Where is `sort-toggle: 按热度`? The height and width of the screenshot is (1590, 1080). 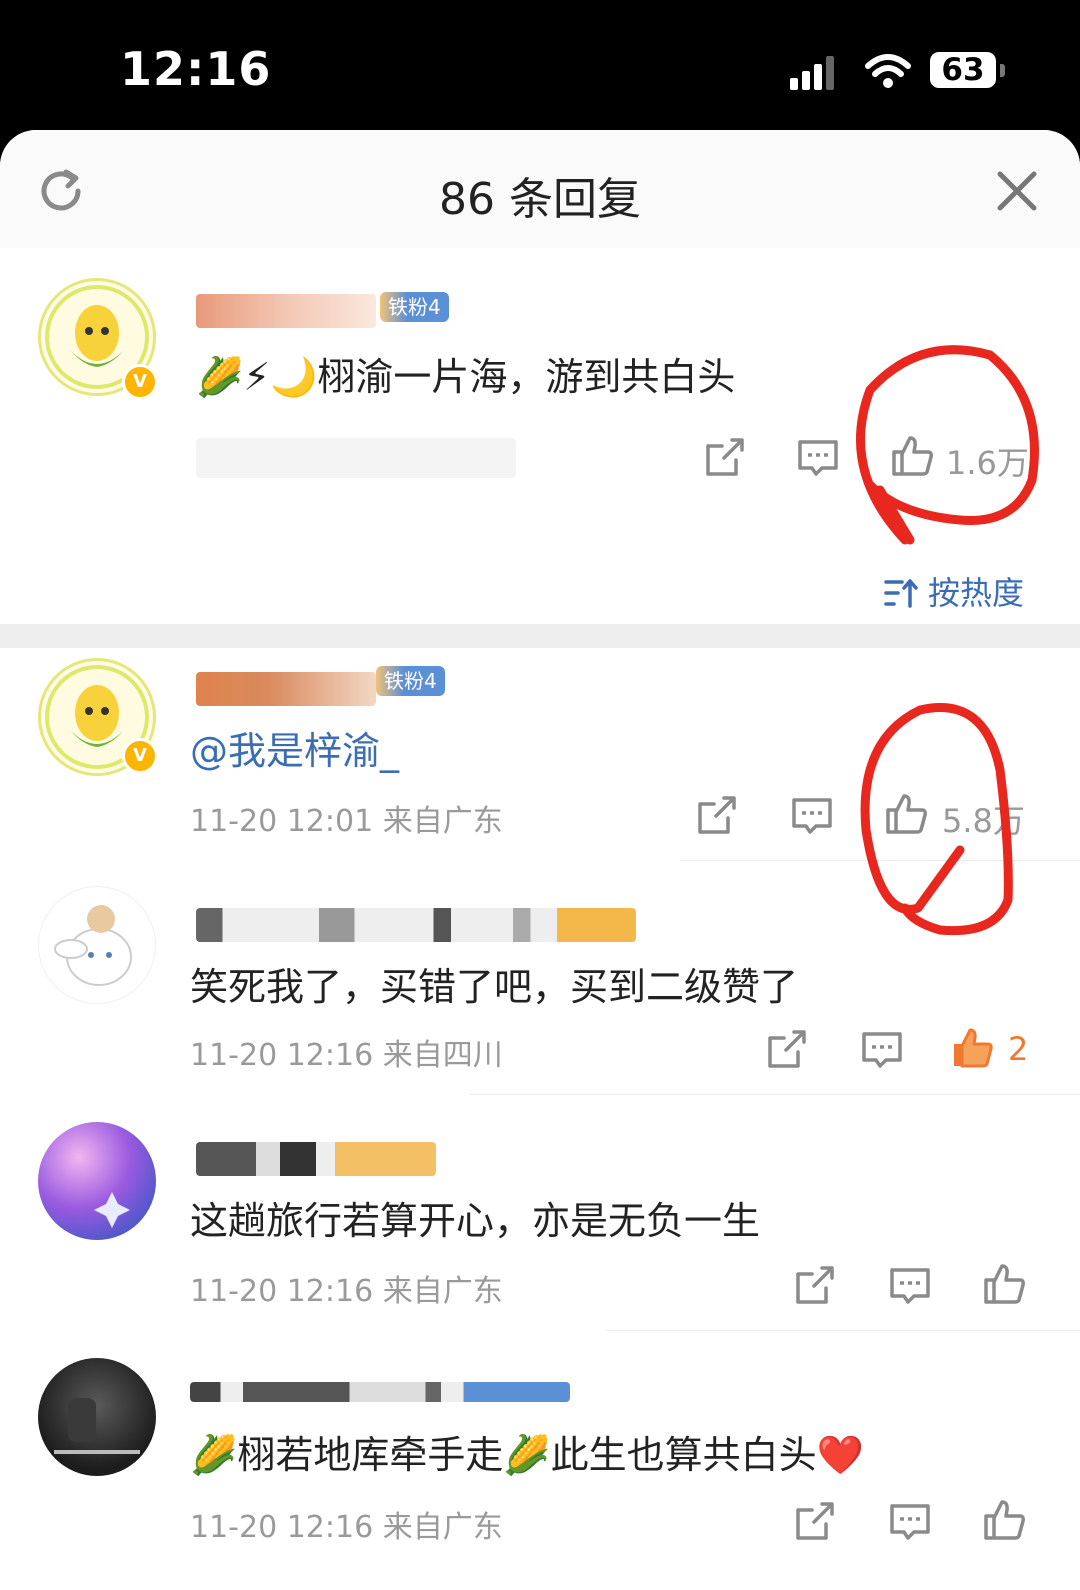
sort-toggle: 按热度 is located at coordinates (954, 591).